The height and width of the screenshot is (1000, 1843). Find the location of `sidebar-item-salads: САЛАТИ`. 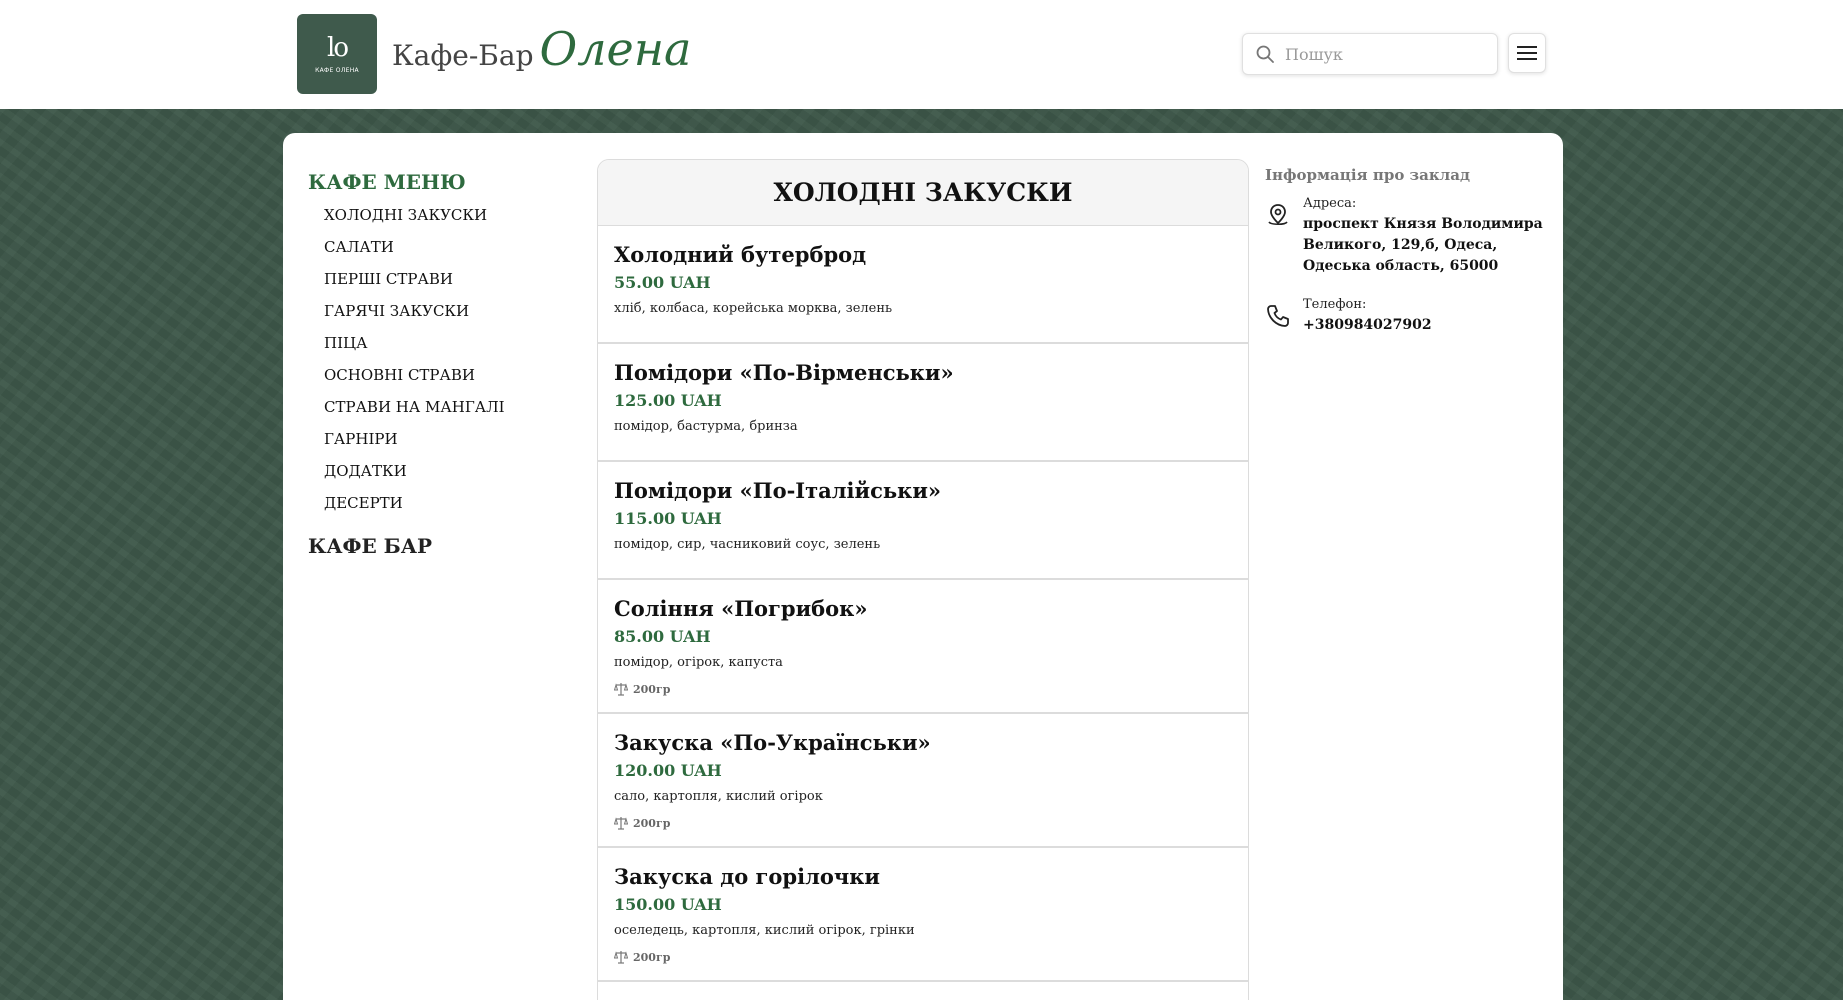

sidebar-item-salads: САЛАТИ is located at coordinates (446, 252).